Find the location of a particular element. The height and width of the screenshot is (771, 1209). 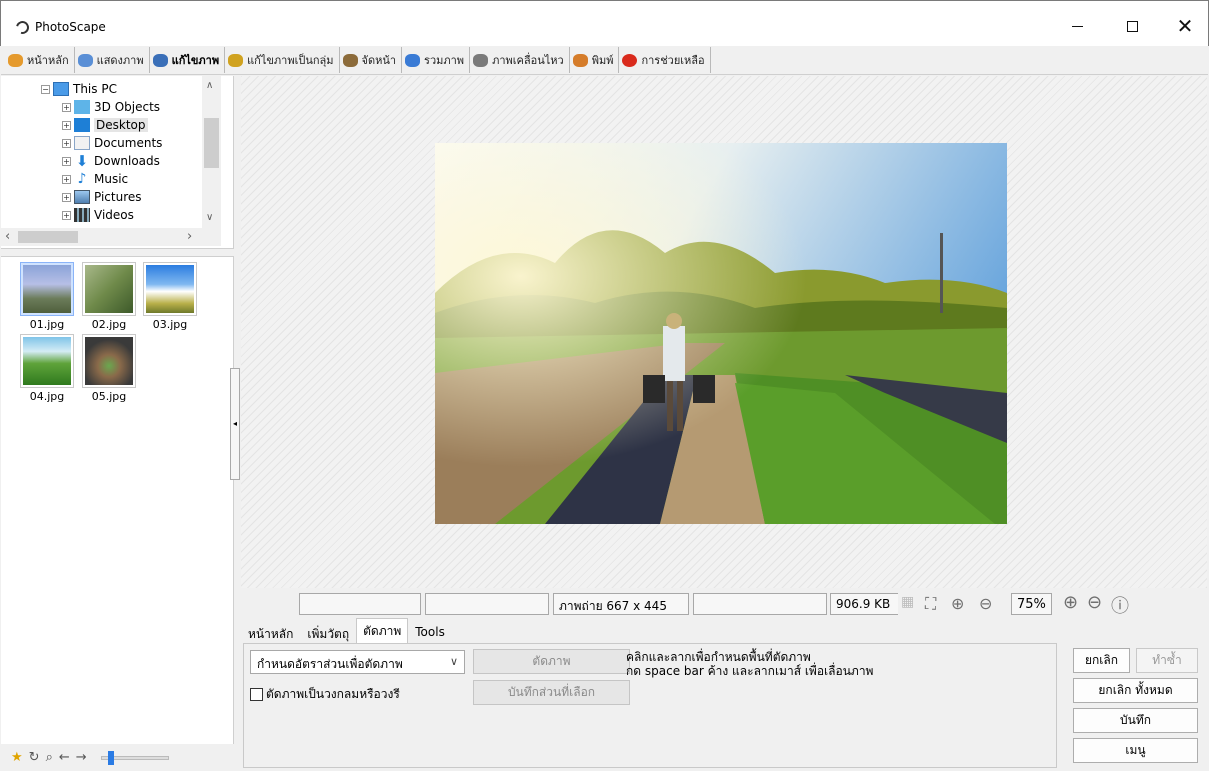

videos-icon is located at coordinates (82, 215).